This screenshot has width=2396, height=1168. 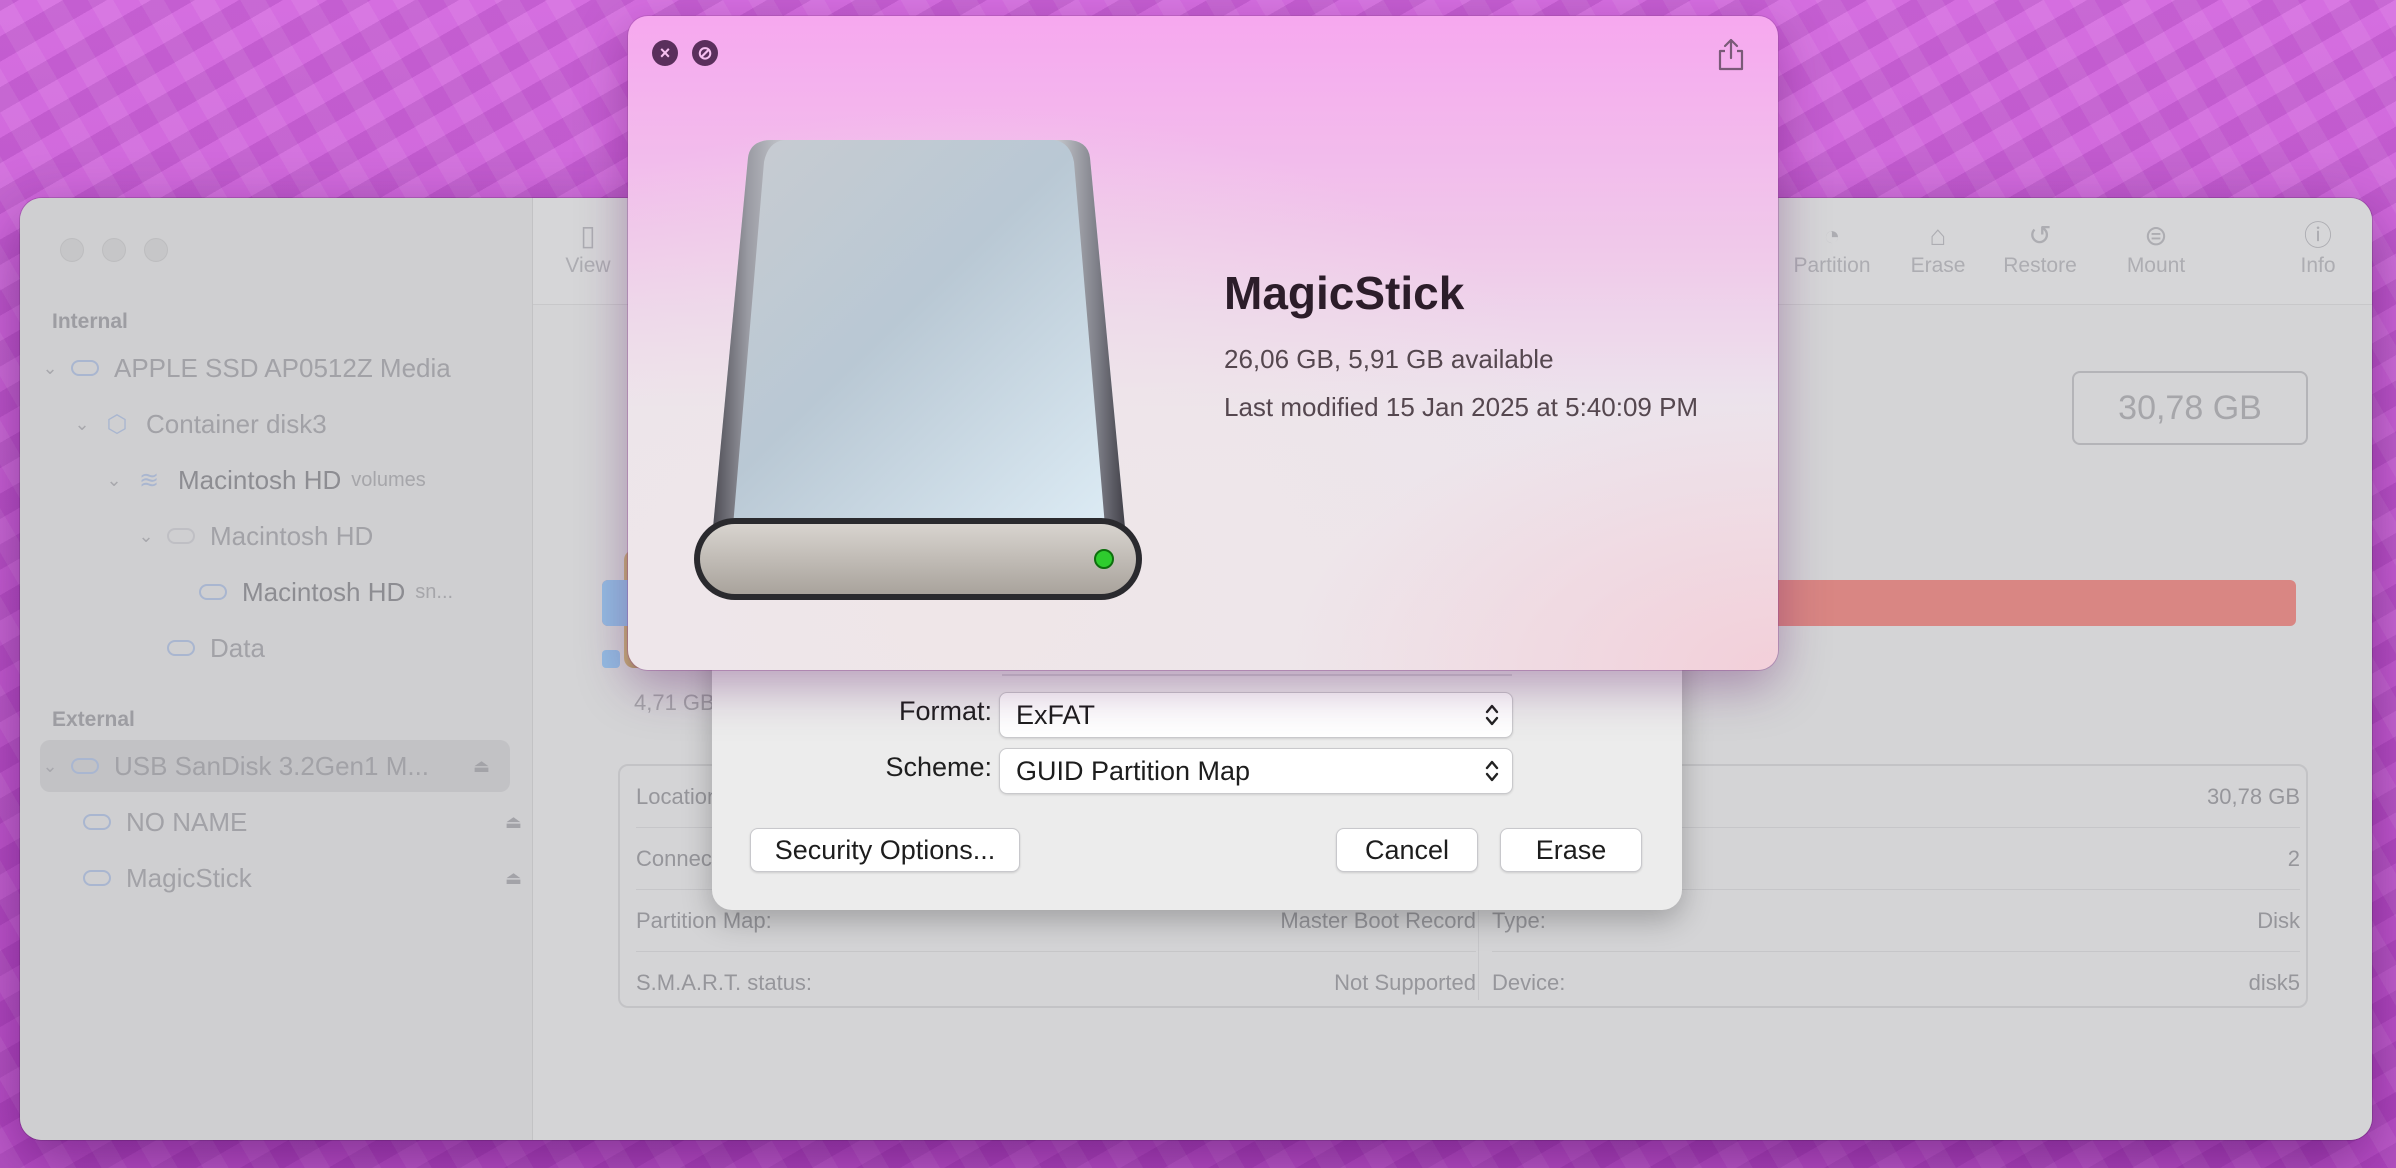 I want to click on info-value: Master Boot Record, so click(x=1378, y=920).